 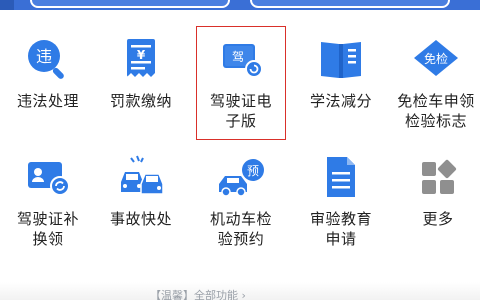 I want to click on service-label-line2: 申请, so click(x=341, y=239).